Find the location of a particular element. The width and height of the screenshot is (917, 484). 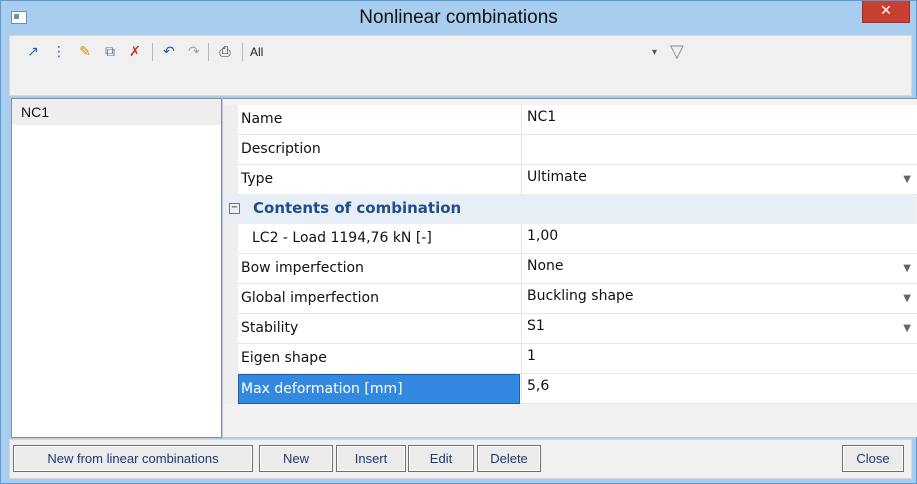

section-contents-of-combination: − Contents of combination is located at coordinates (569, 209).